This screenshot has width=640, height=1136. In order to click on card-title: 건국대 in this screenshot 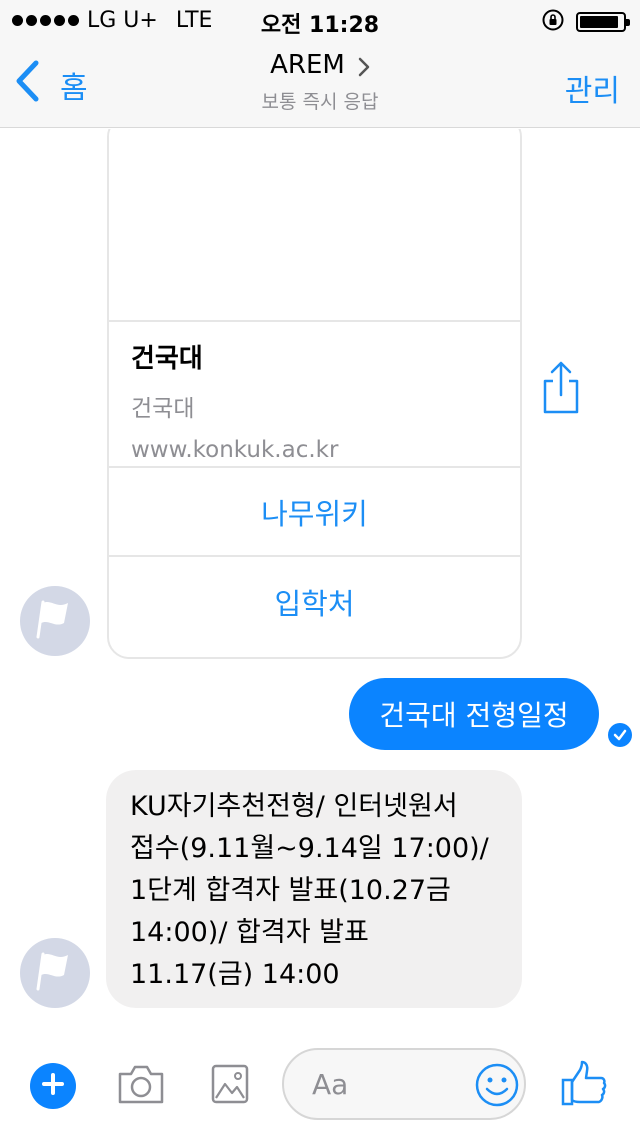, I will do `click(167, 359)`.